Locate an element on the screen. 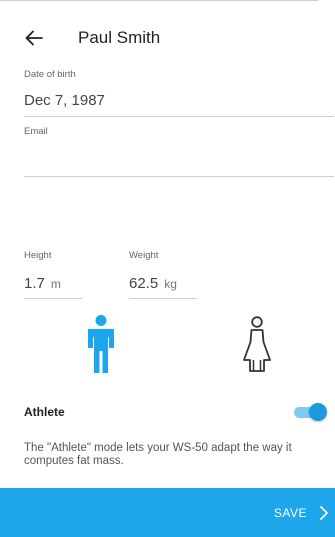 This screenshot has height=537, width=335. save-label: SAVE is located at coordinates (290, 513).